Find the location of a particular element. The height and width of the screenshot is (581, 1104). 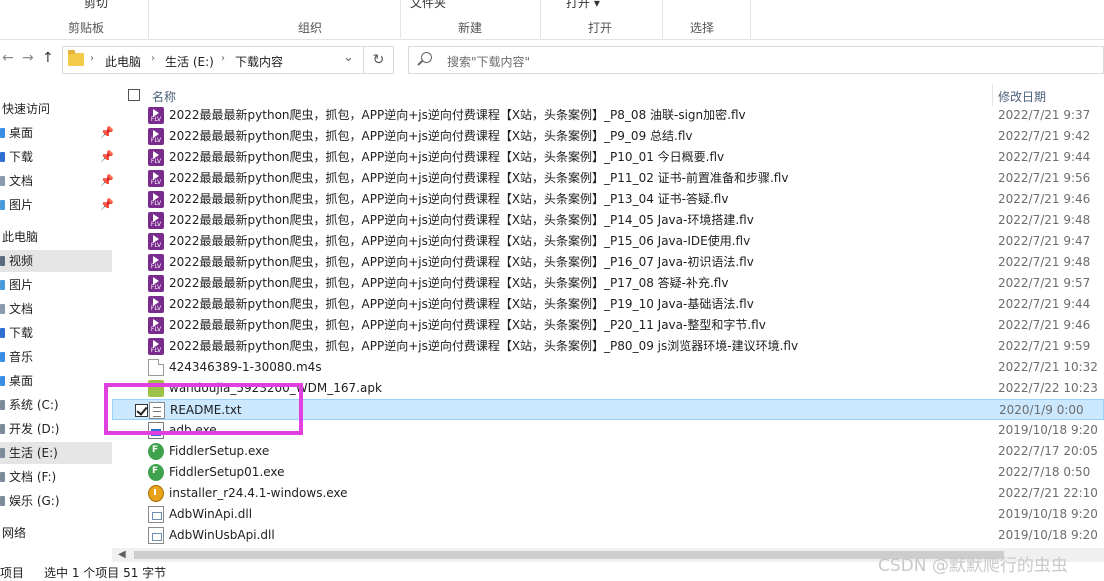

dll-file-icon is located at coordinates (156, 514).